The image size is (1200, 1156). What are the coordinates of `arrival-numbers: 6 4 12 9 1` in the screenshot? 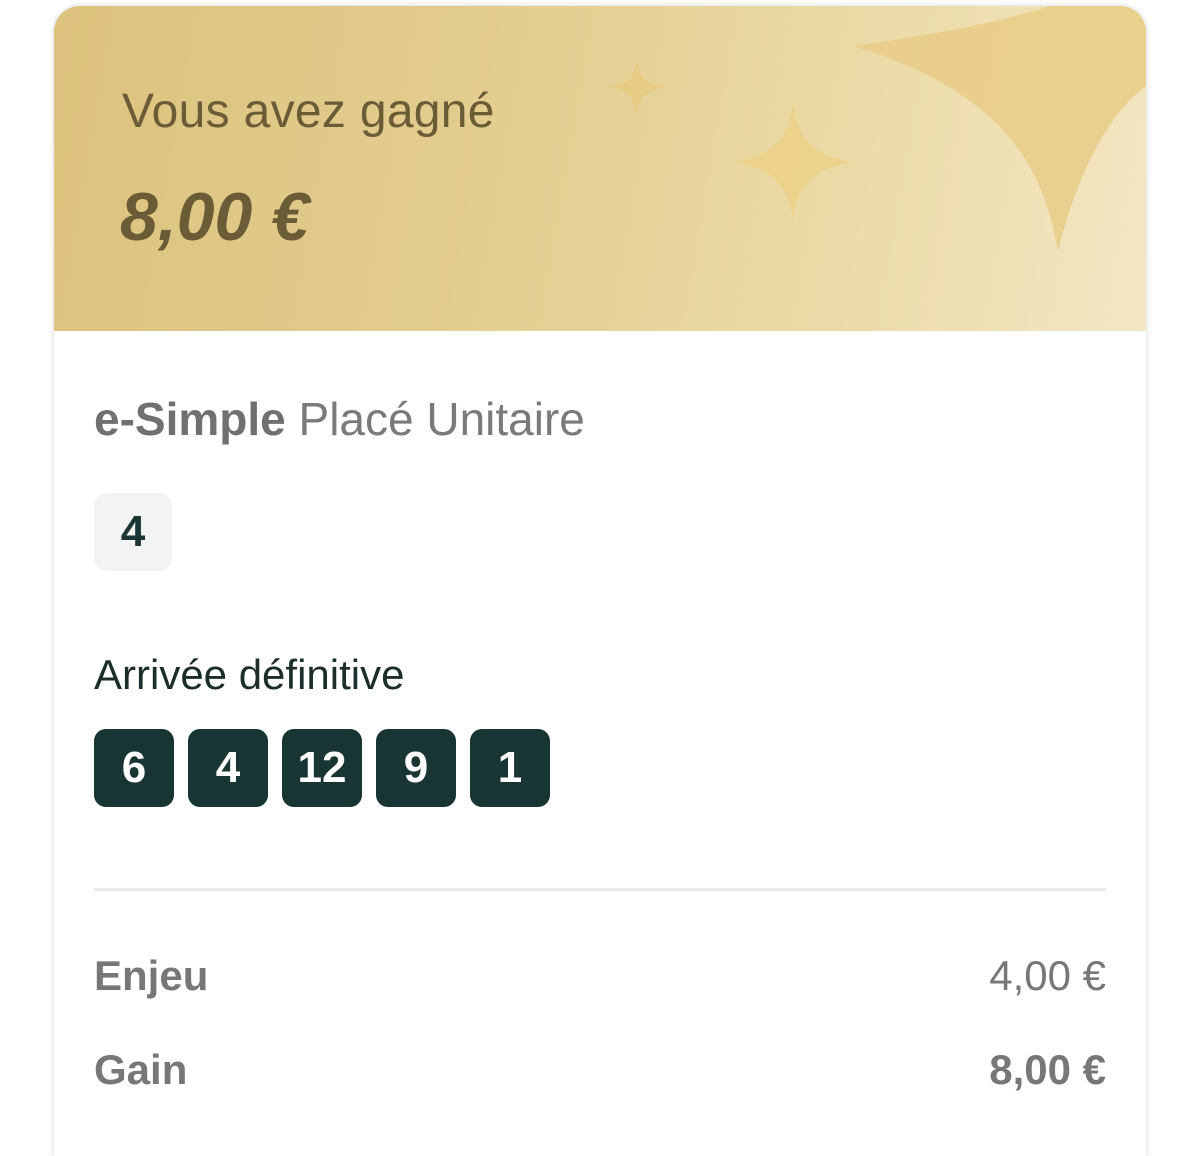 It's located at (322, 768).